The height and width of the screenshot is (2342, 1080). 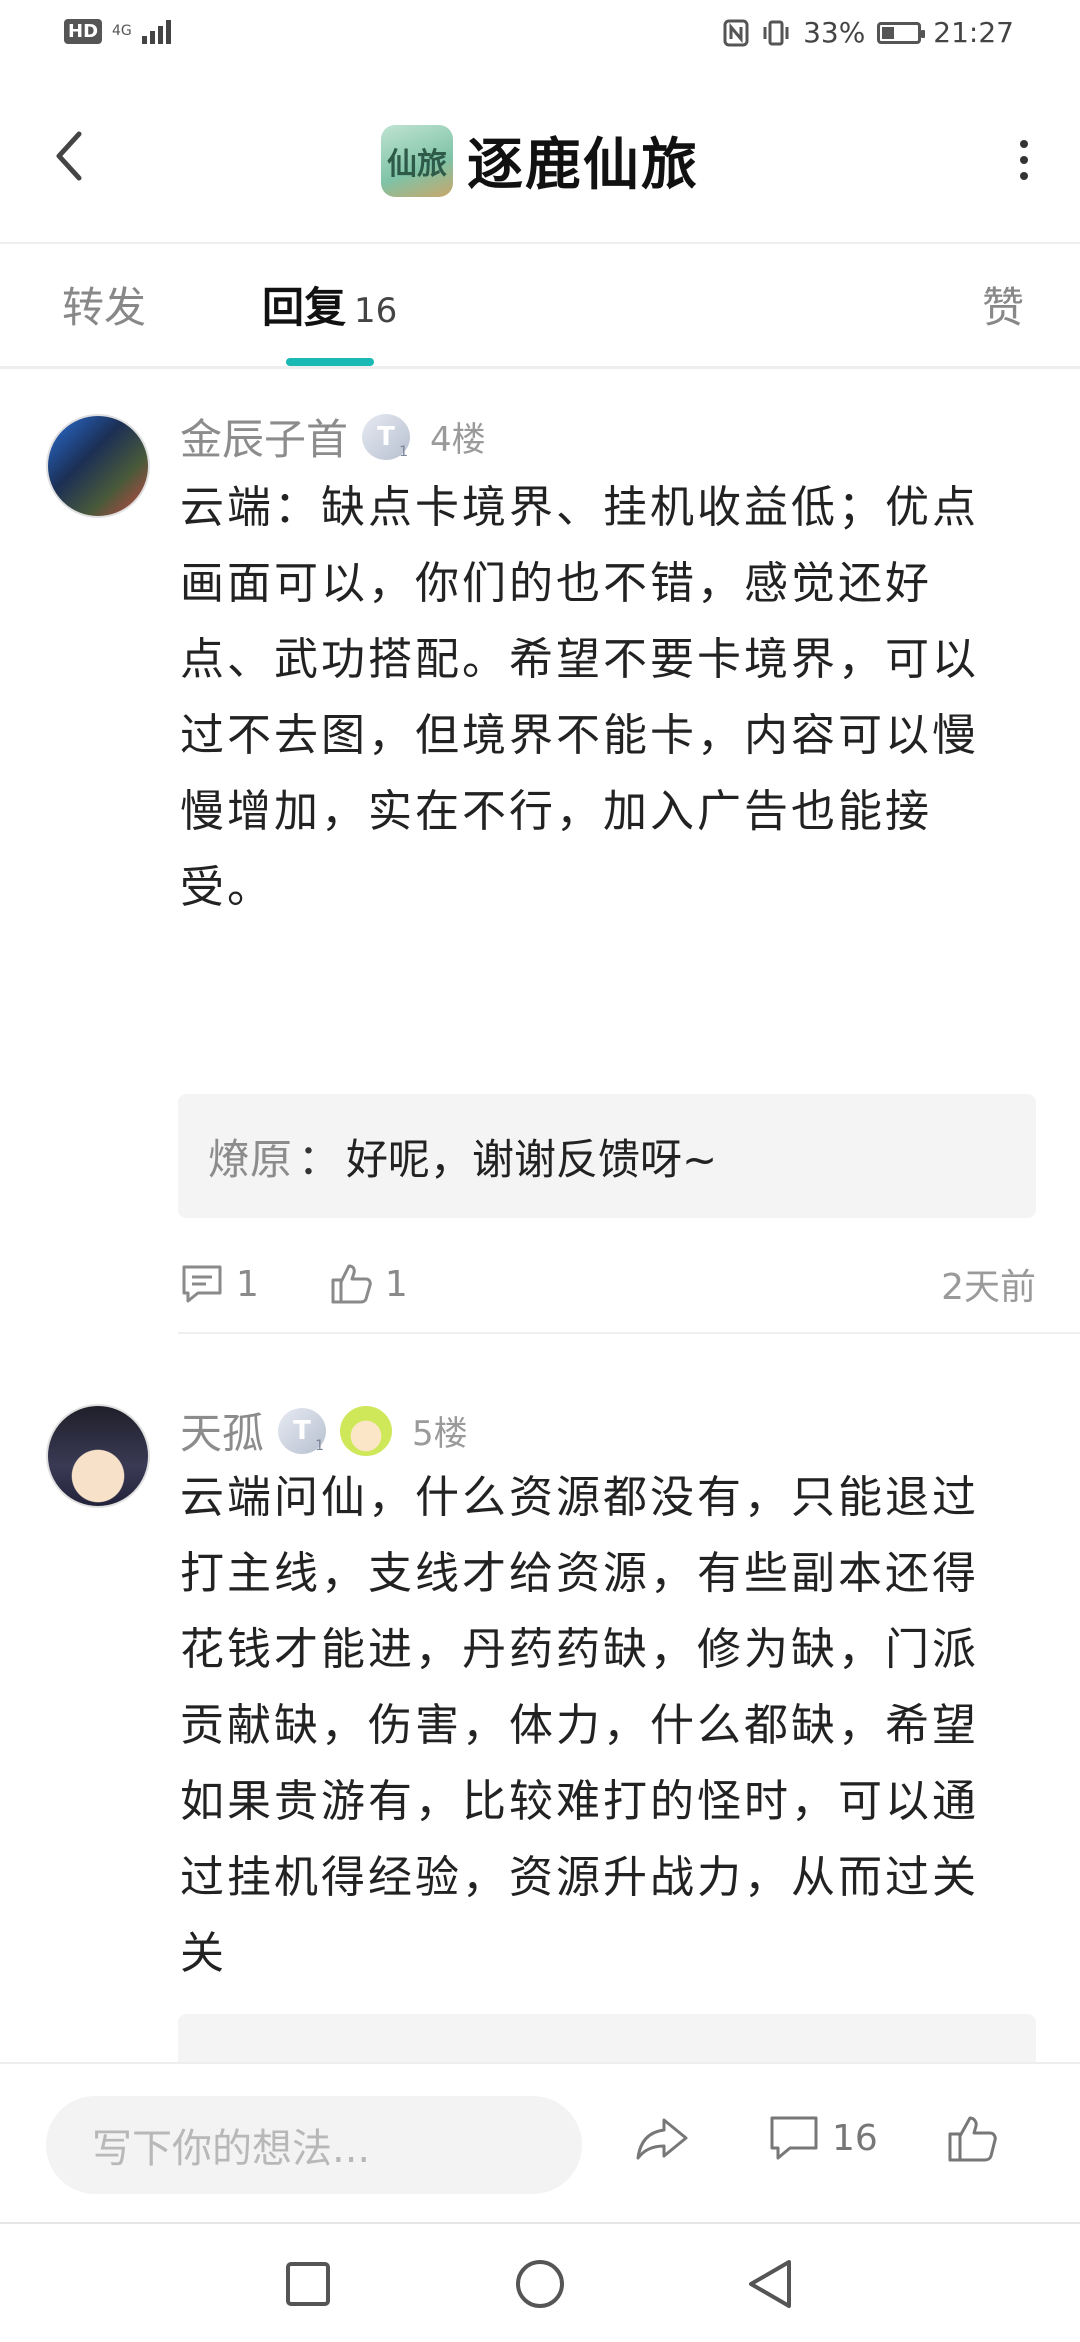 I want to click on clock: 21:27, so click(x=973, y=32).